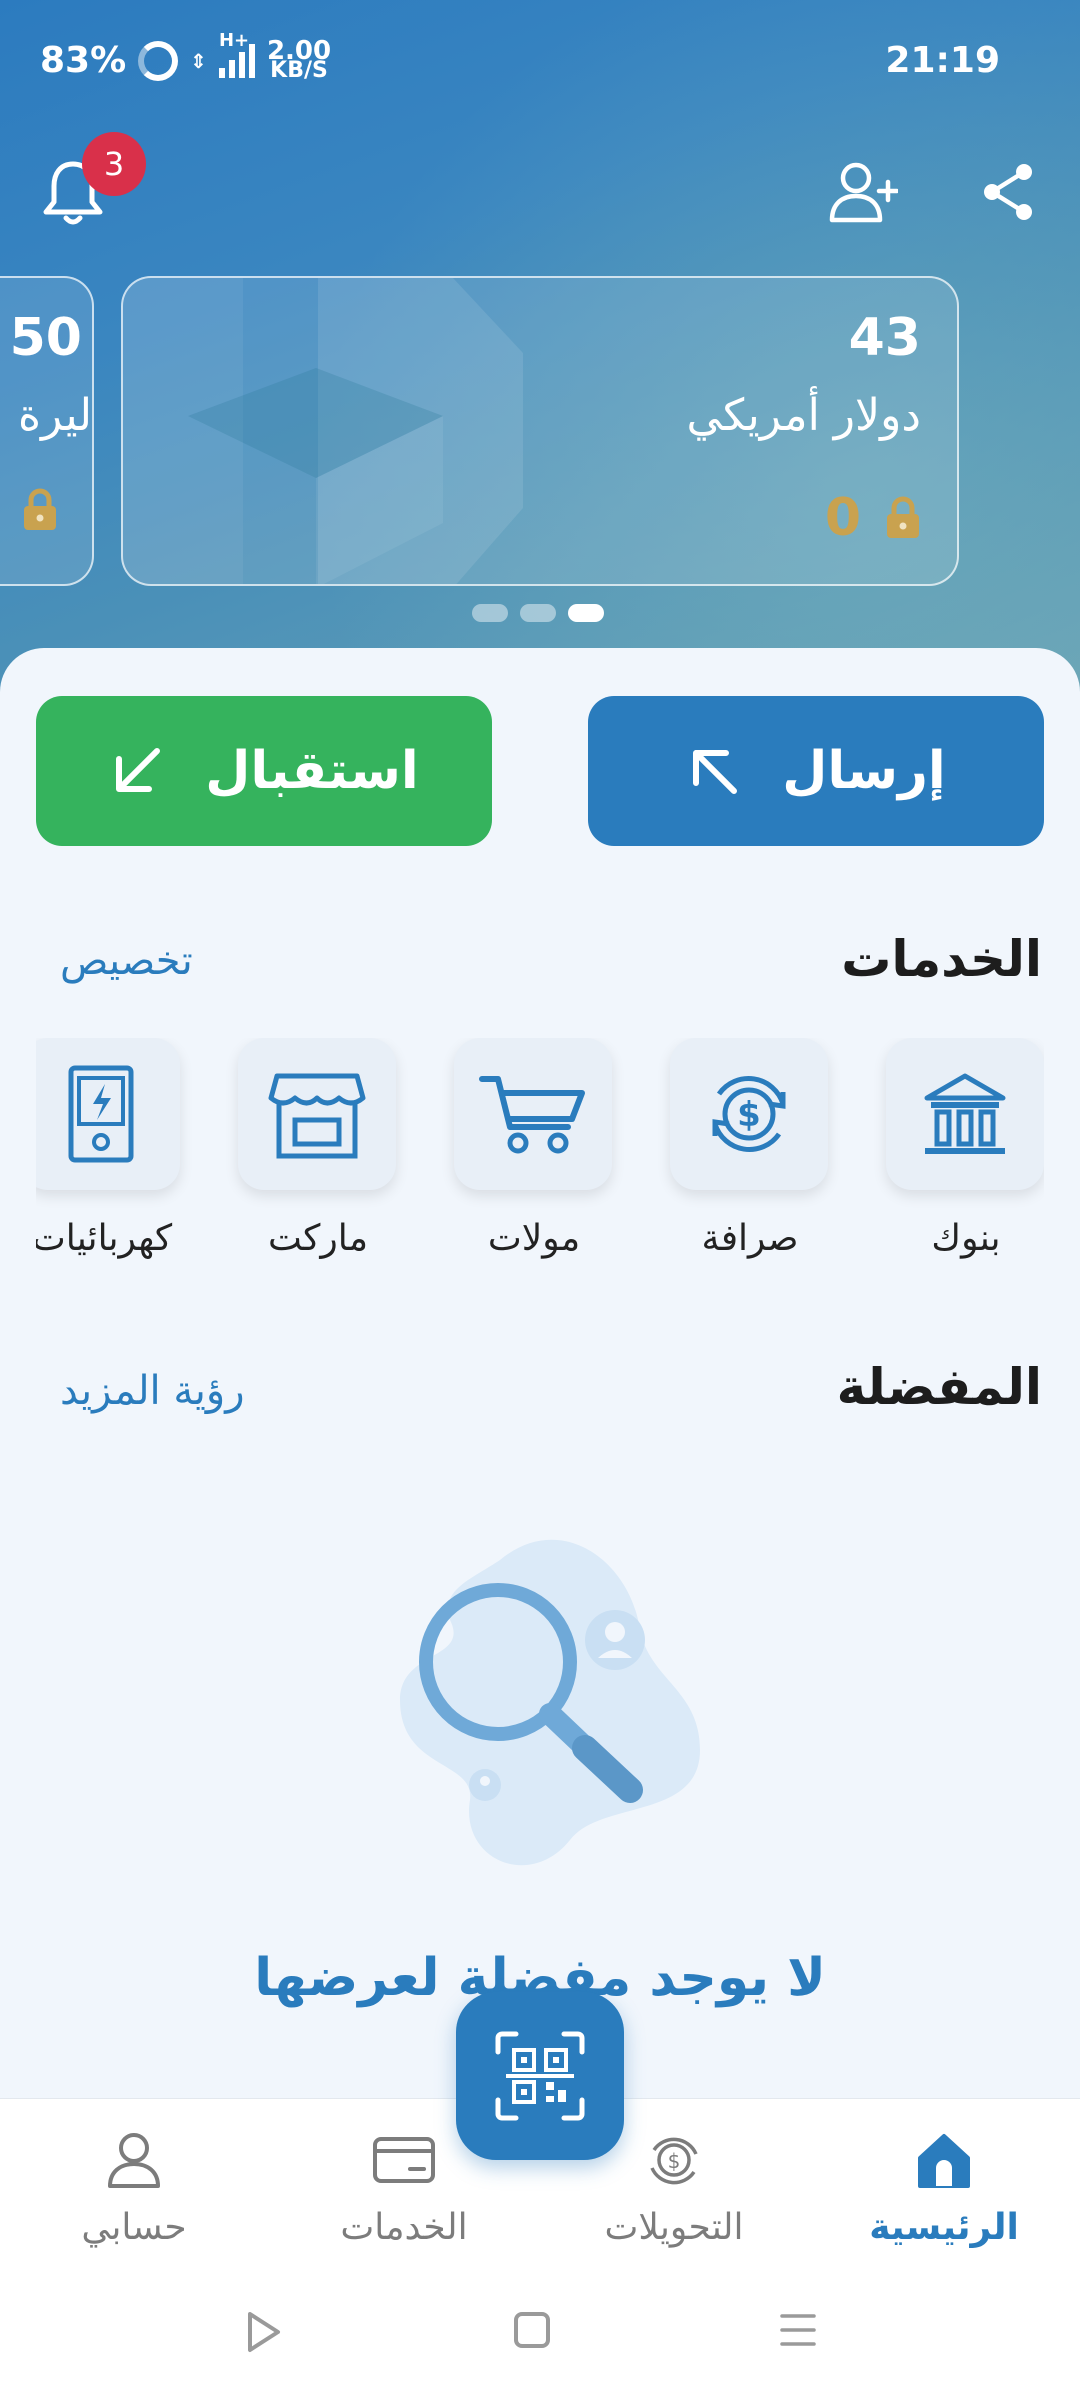  What do you see at coordinates (45, 338) in the screenshot?
I see `wallet-amount: 50` at bounding box center [45, 338].